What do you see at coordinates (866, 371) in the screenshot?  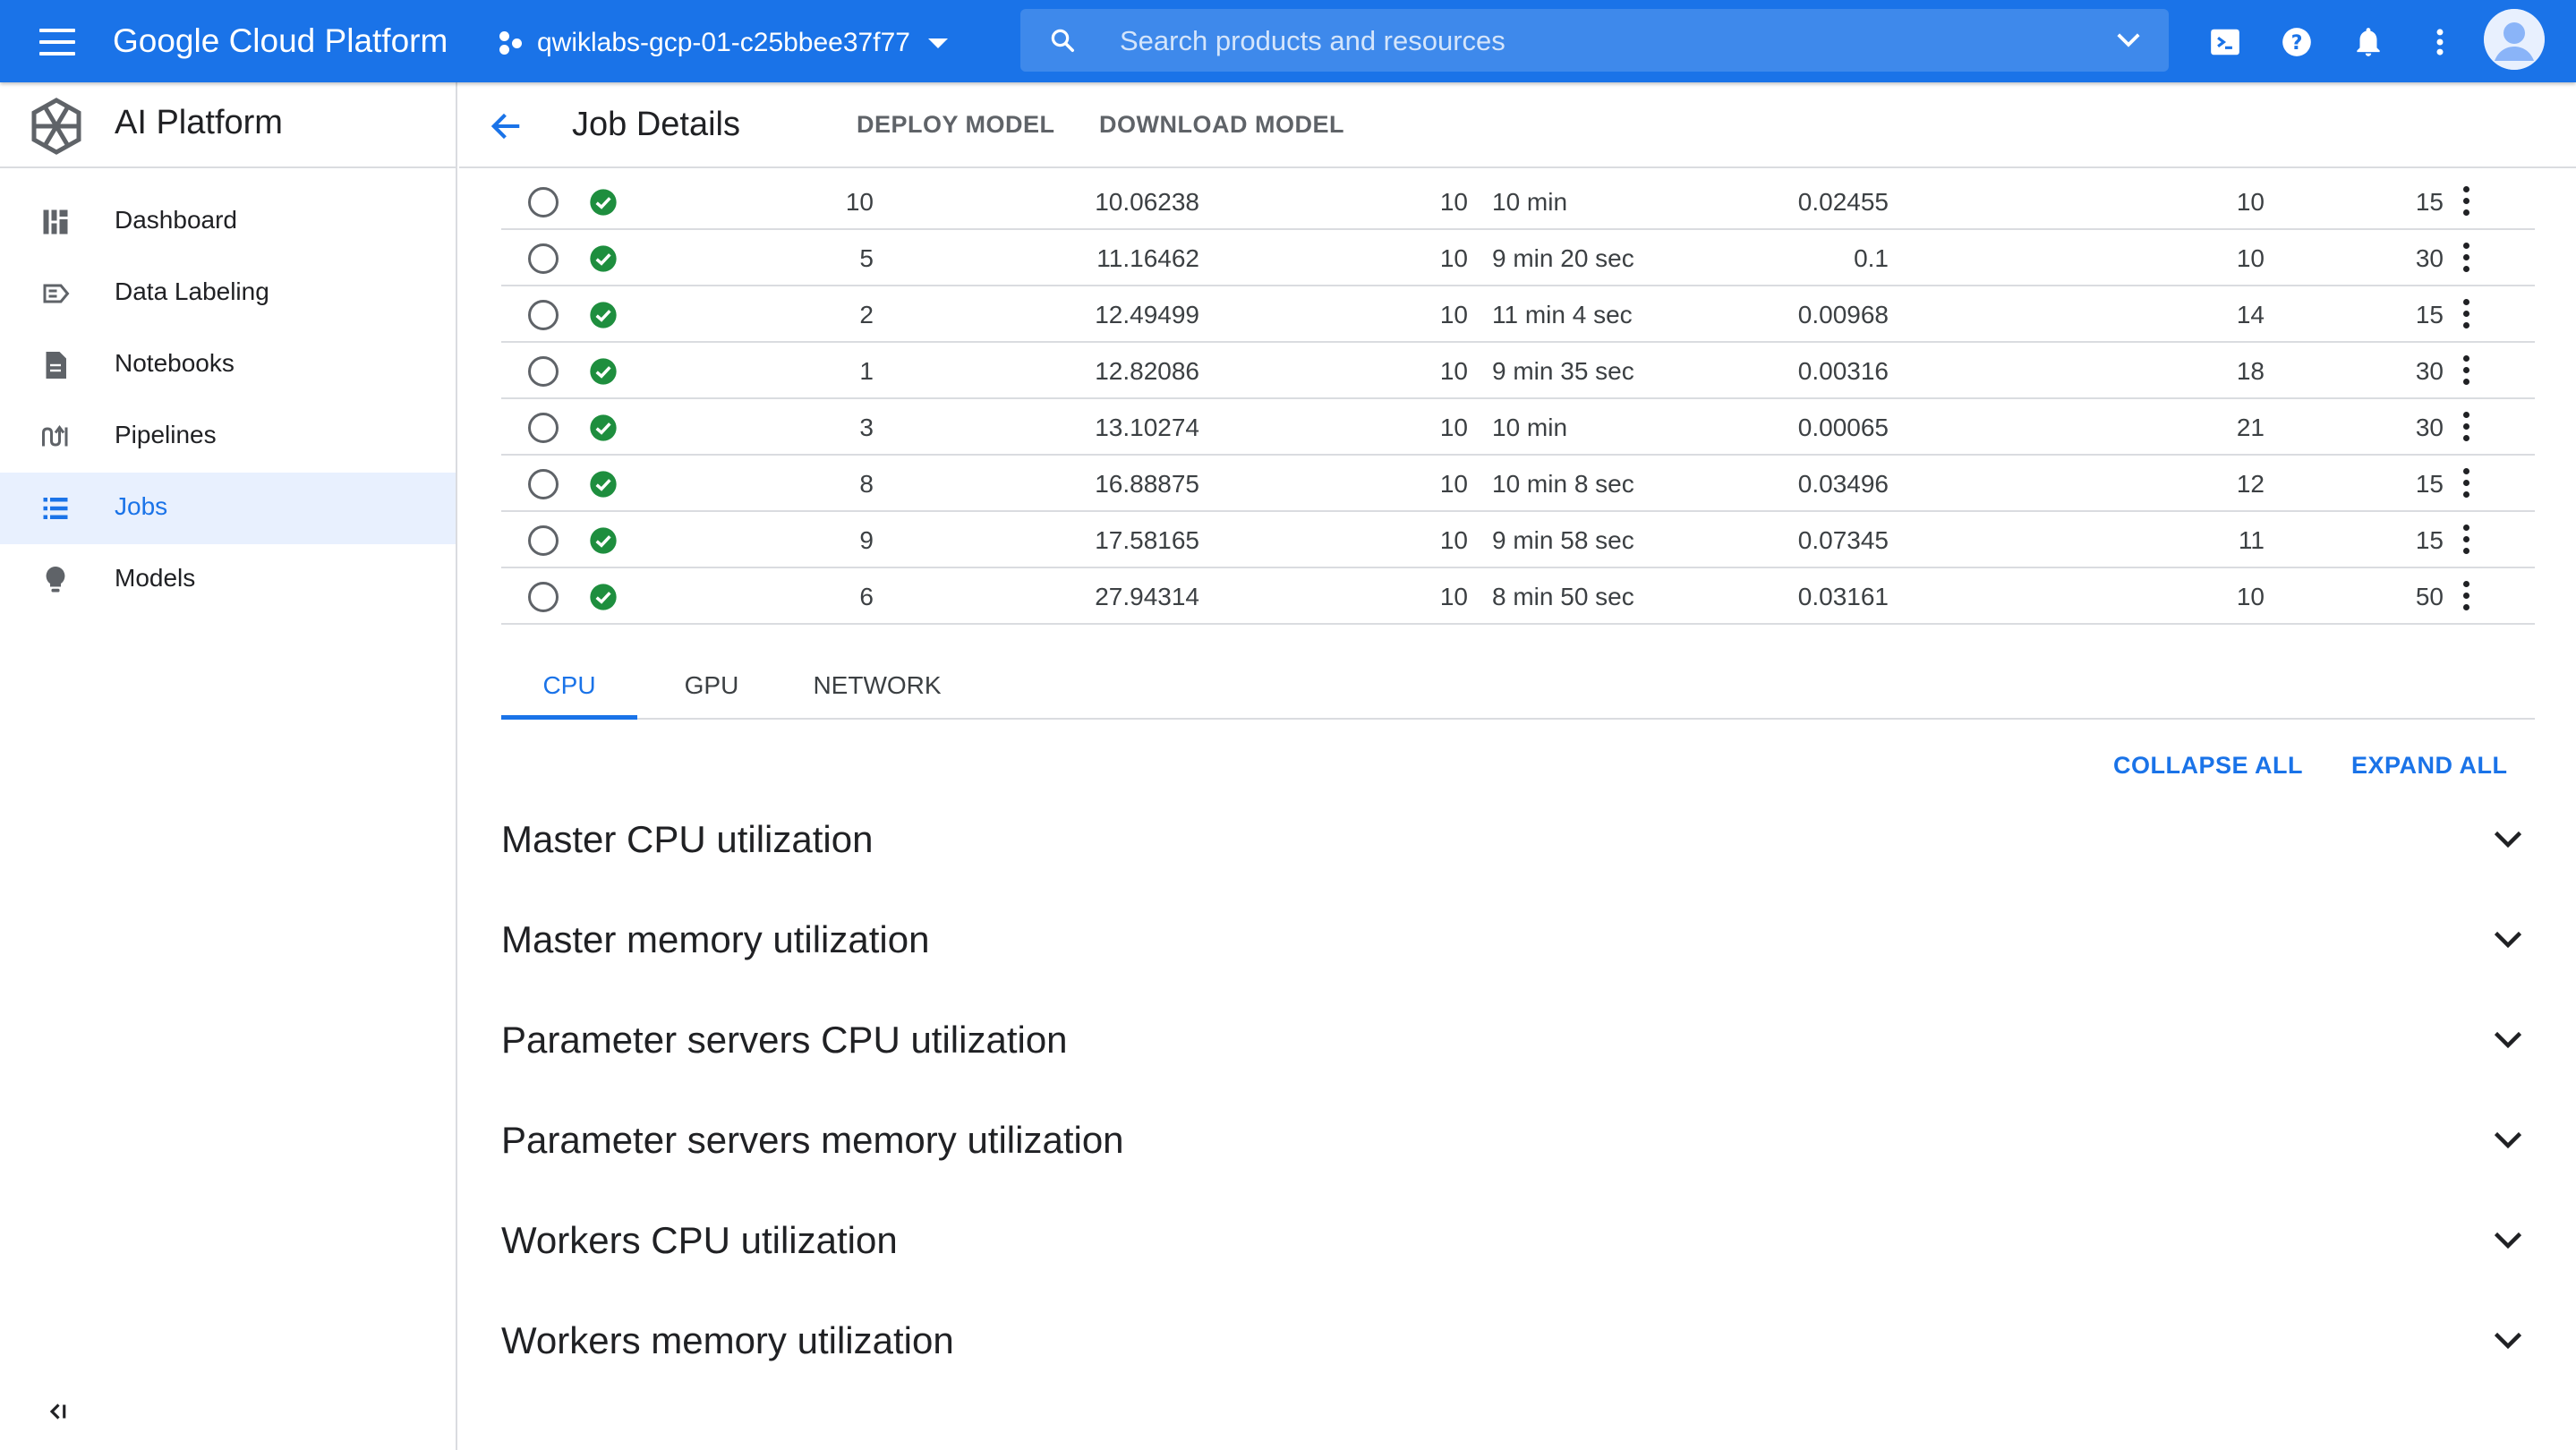 I see `trial-id-cell: 1` at bounding box center [866, 371].